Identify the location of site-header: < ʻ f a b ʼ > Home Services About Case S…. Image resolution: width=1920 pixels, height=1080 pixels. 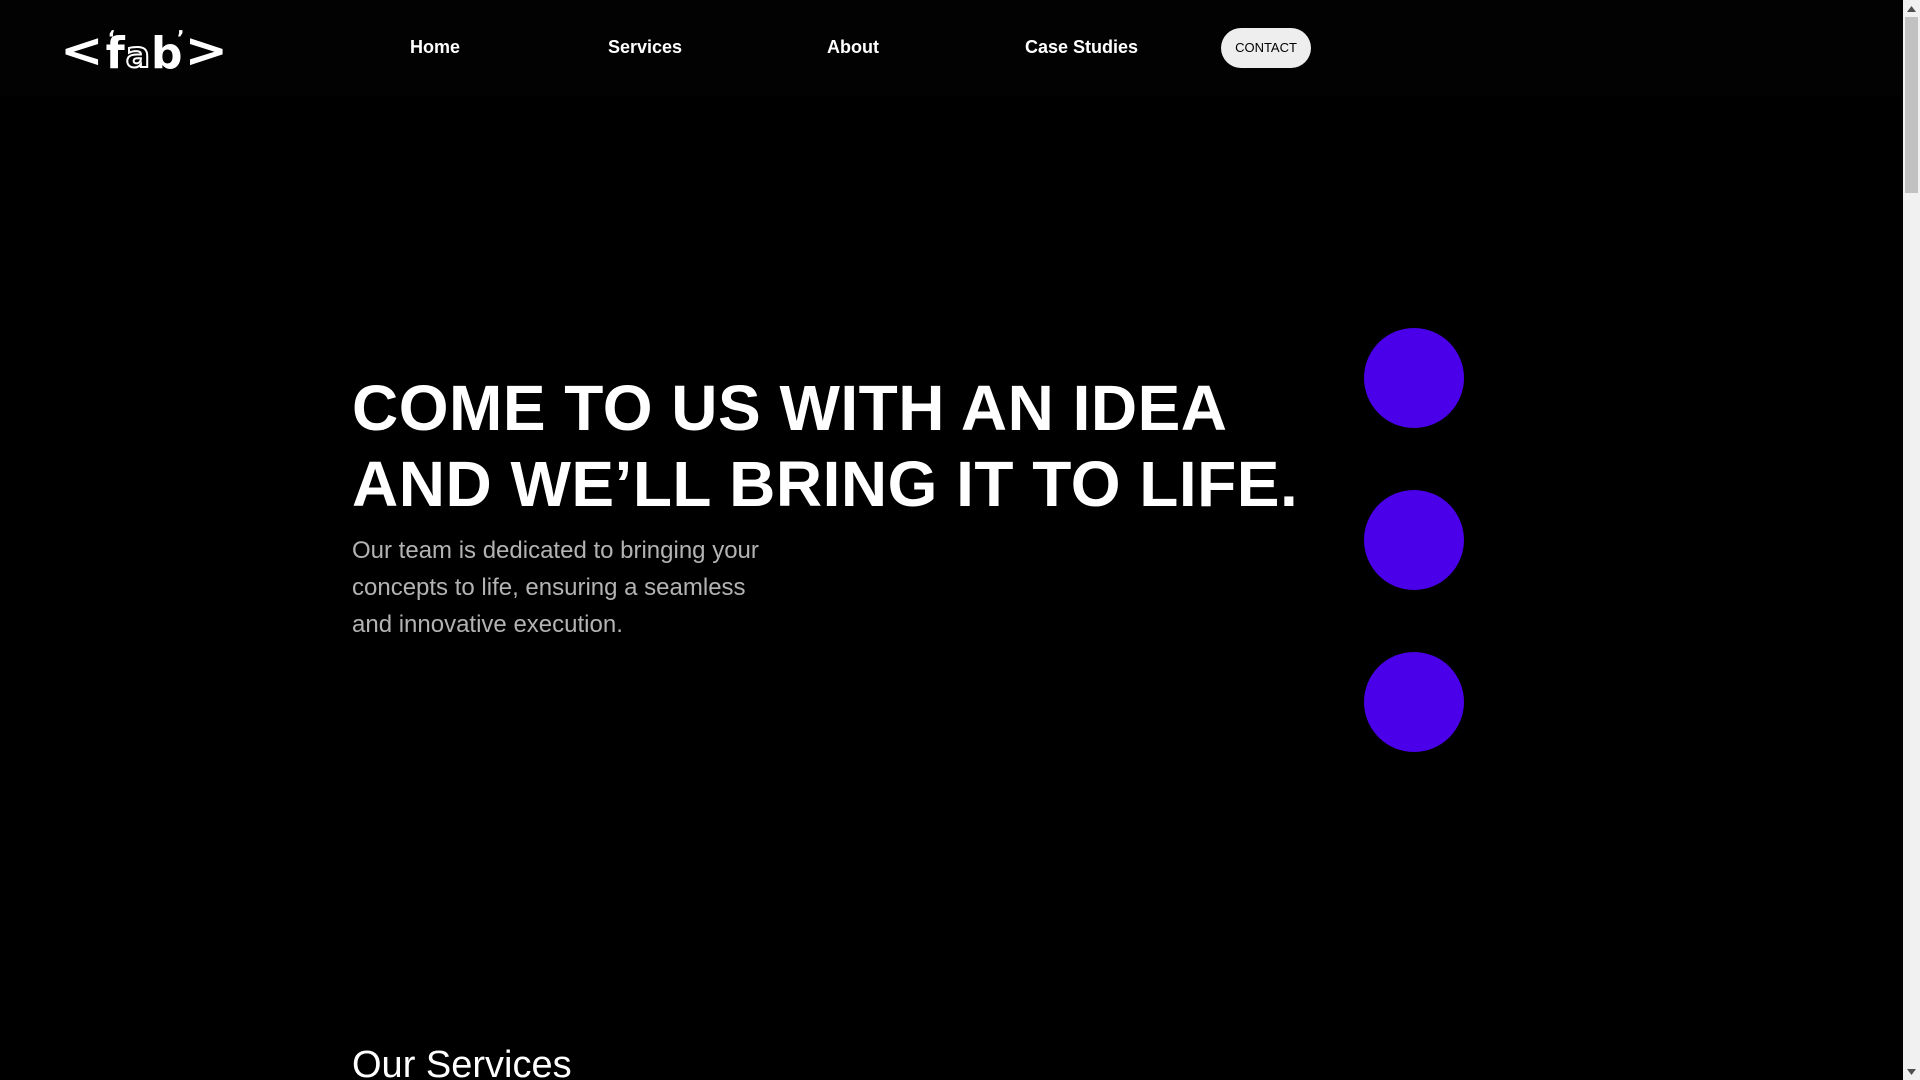
(951, 48).